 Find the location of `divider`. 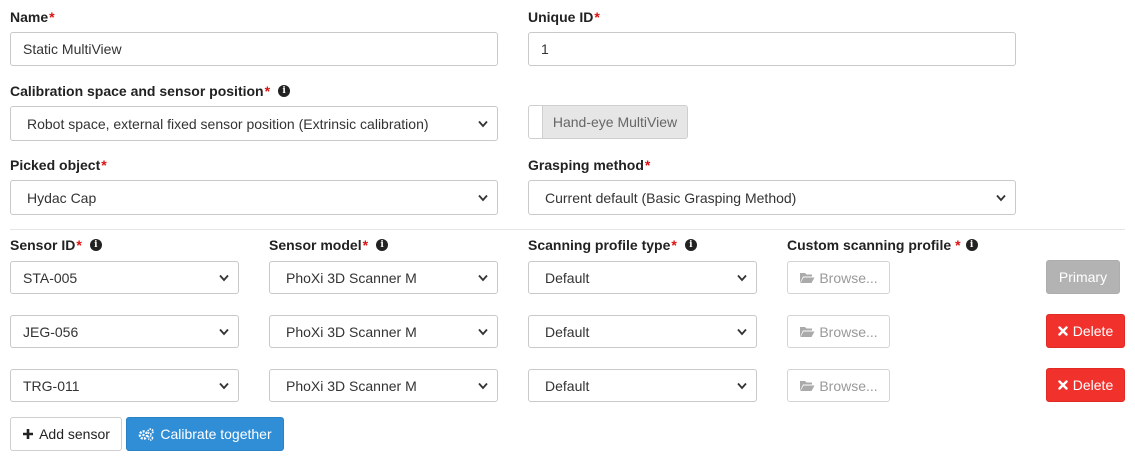

divider is located at coordinates (567, 229).